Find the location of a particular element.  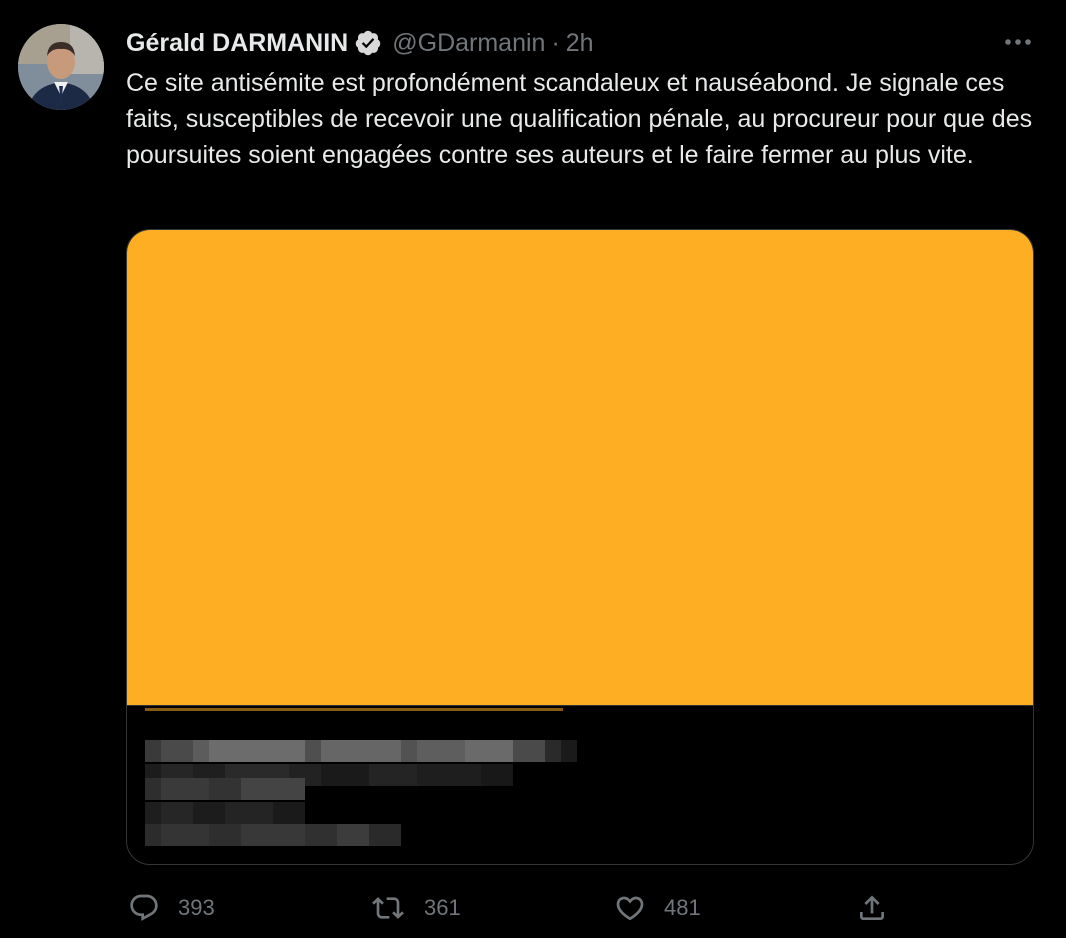

card-divider is located at coordinates (354, 709).